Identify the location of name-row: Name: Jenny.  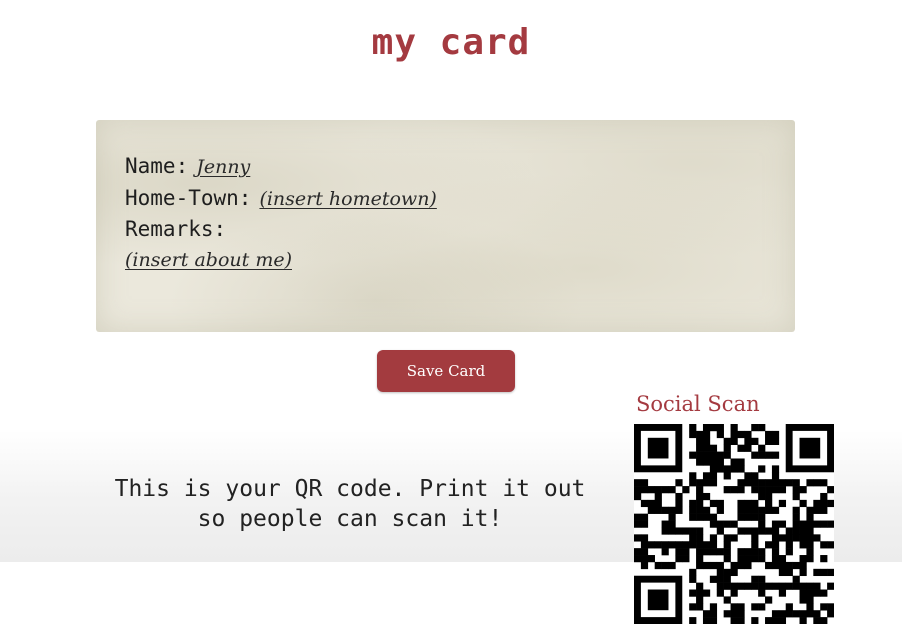
(187, 166).